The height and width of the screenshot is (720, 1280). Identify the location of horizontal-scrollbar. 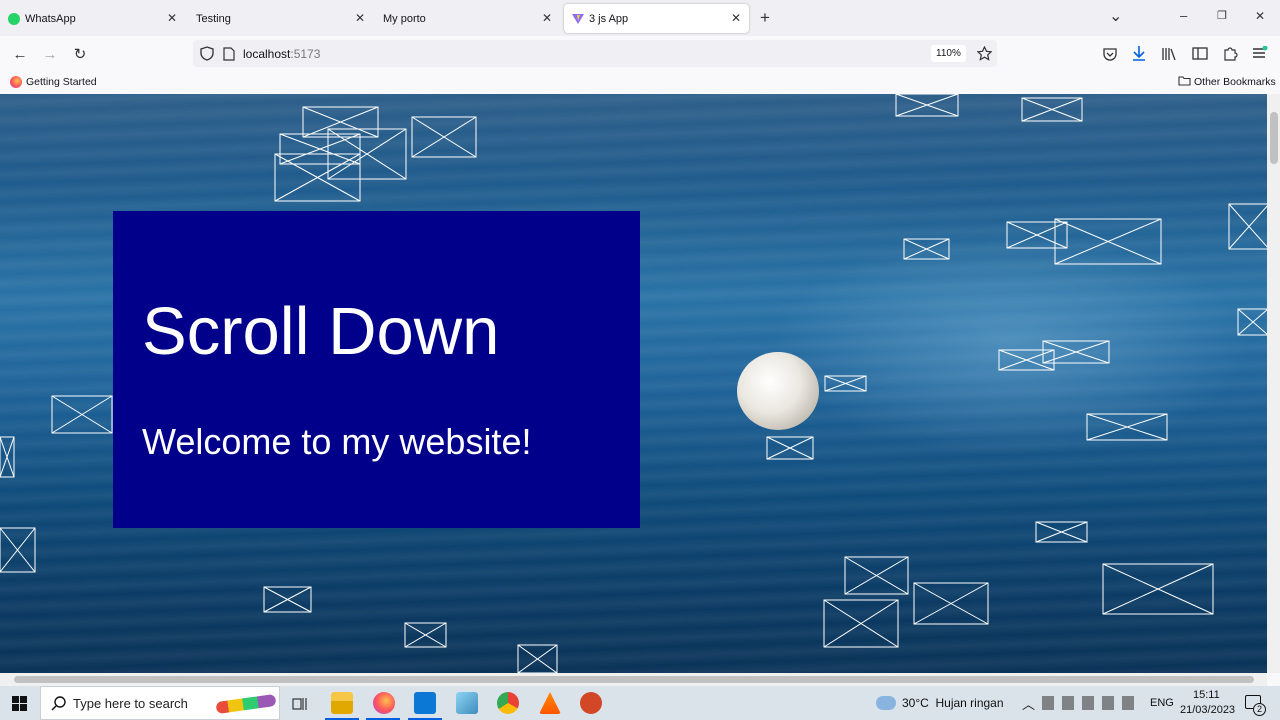
(633, 679).